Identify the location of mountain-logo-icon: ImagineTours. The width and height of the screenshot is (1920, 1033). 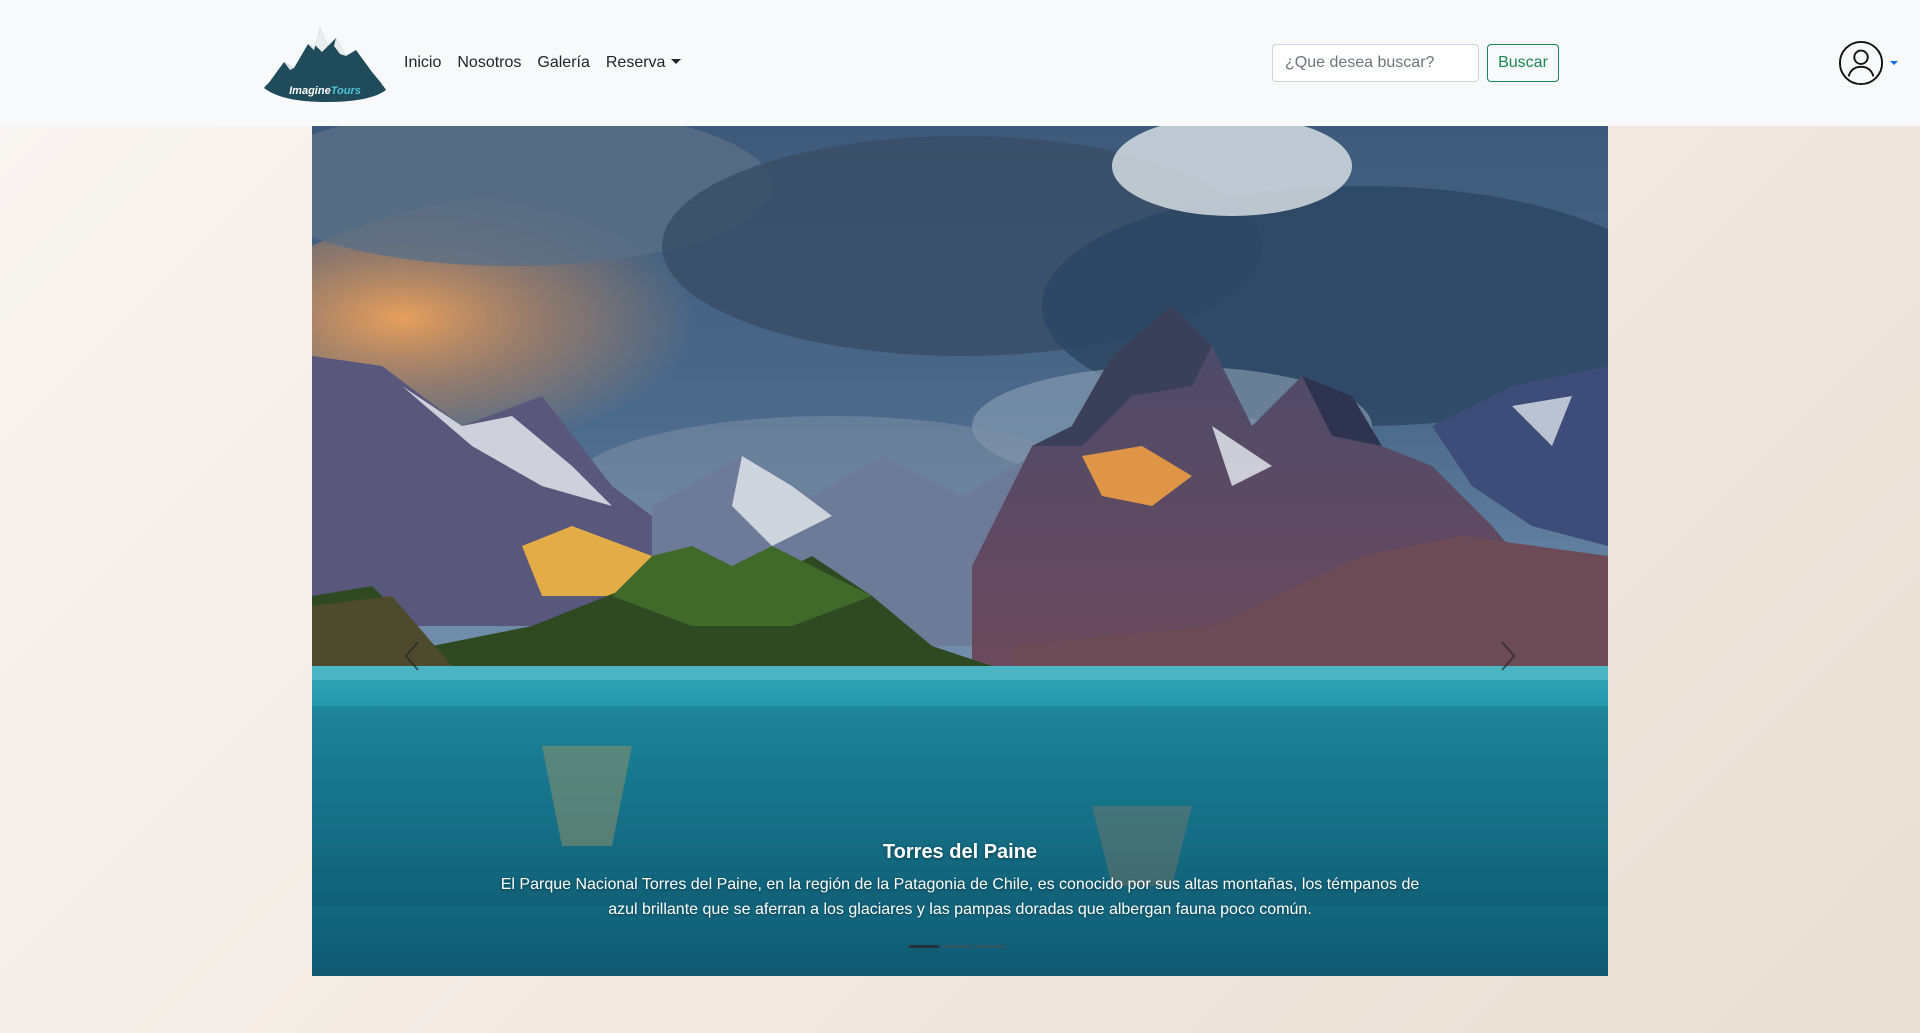
(325, 65).